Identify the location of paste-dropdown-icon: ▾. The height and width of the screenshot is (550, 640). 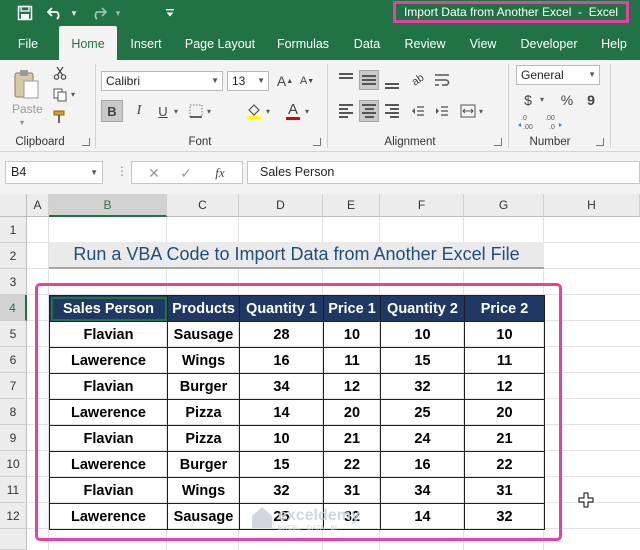
(22, 122).